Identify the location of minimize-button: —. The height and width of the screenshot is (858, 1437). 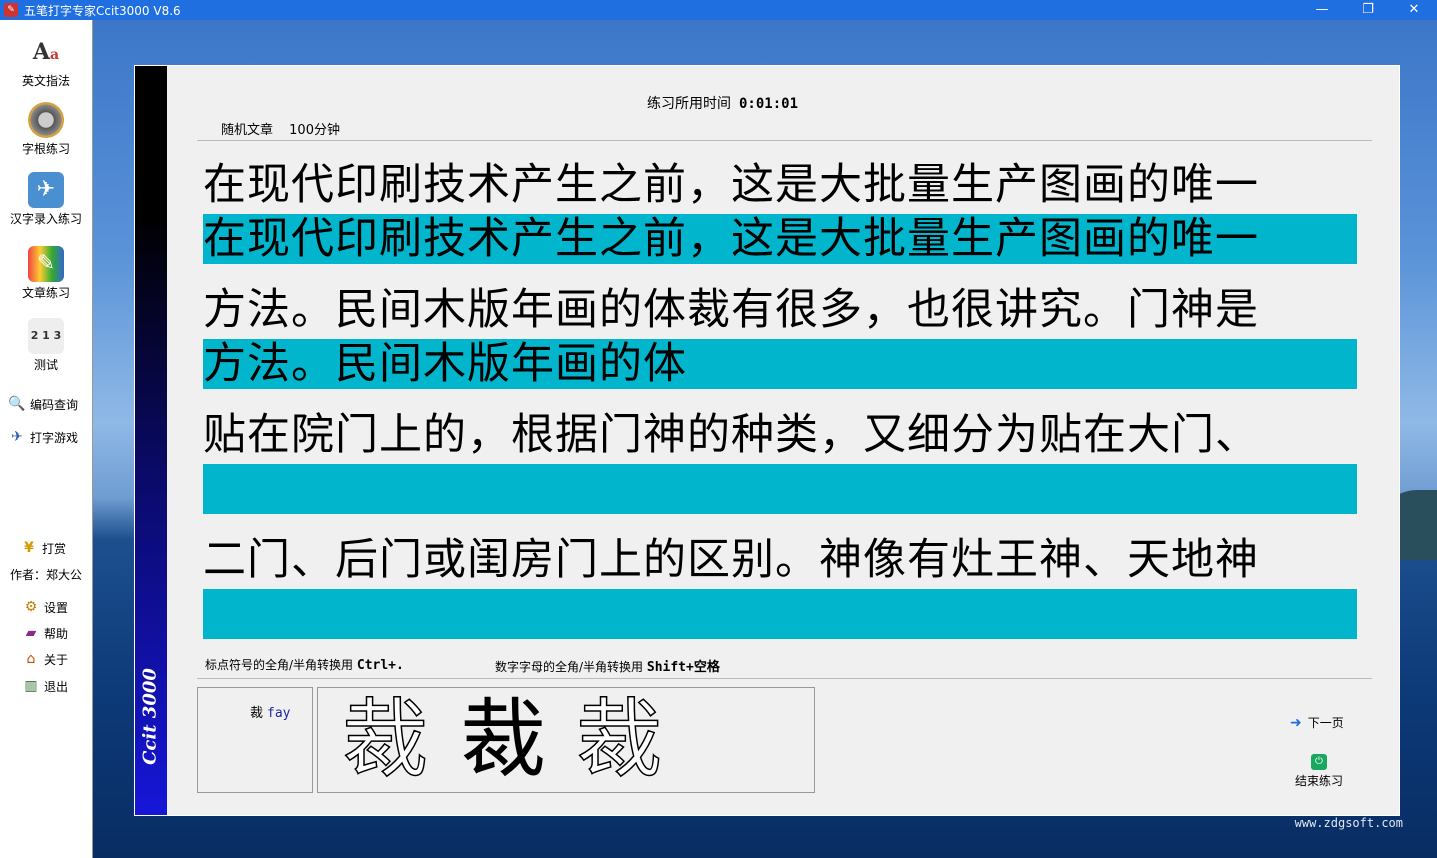
(1322, 10).